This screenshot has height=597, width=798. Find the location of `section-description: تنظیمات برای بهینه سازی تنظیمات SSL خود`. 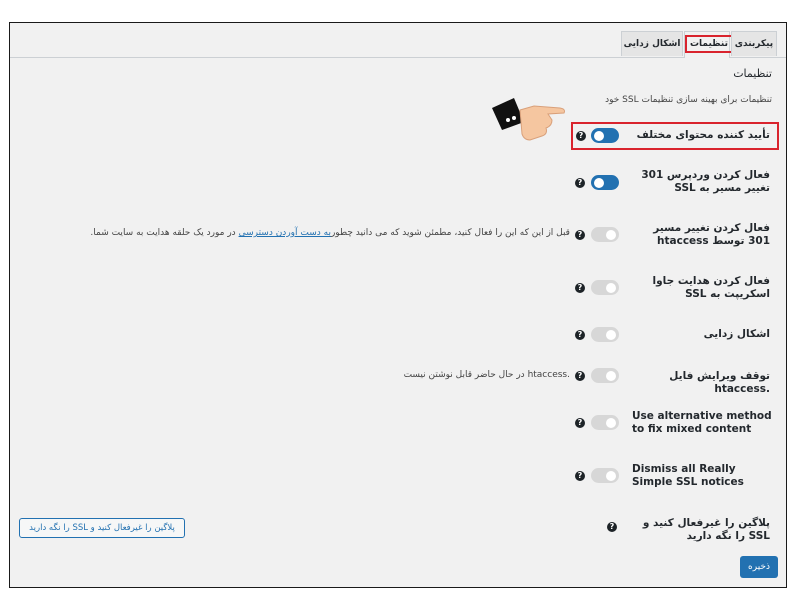

section-description: تنظیمات برای بهینه سازی تنظیمات SSL خود is located at coordinates (688, 100).